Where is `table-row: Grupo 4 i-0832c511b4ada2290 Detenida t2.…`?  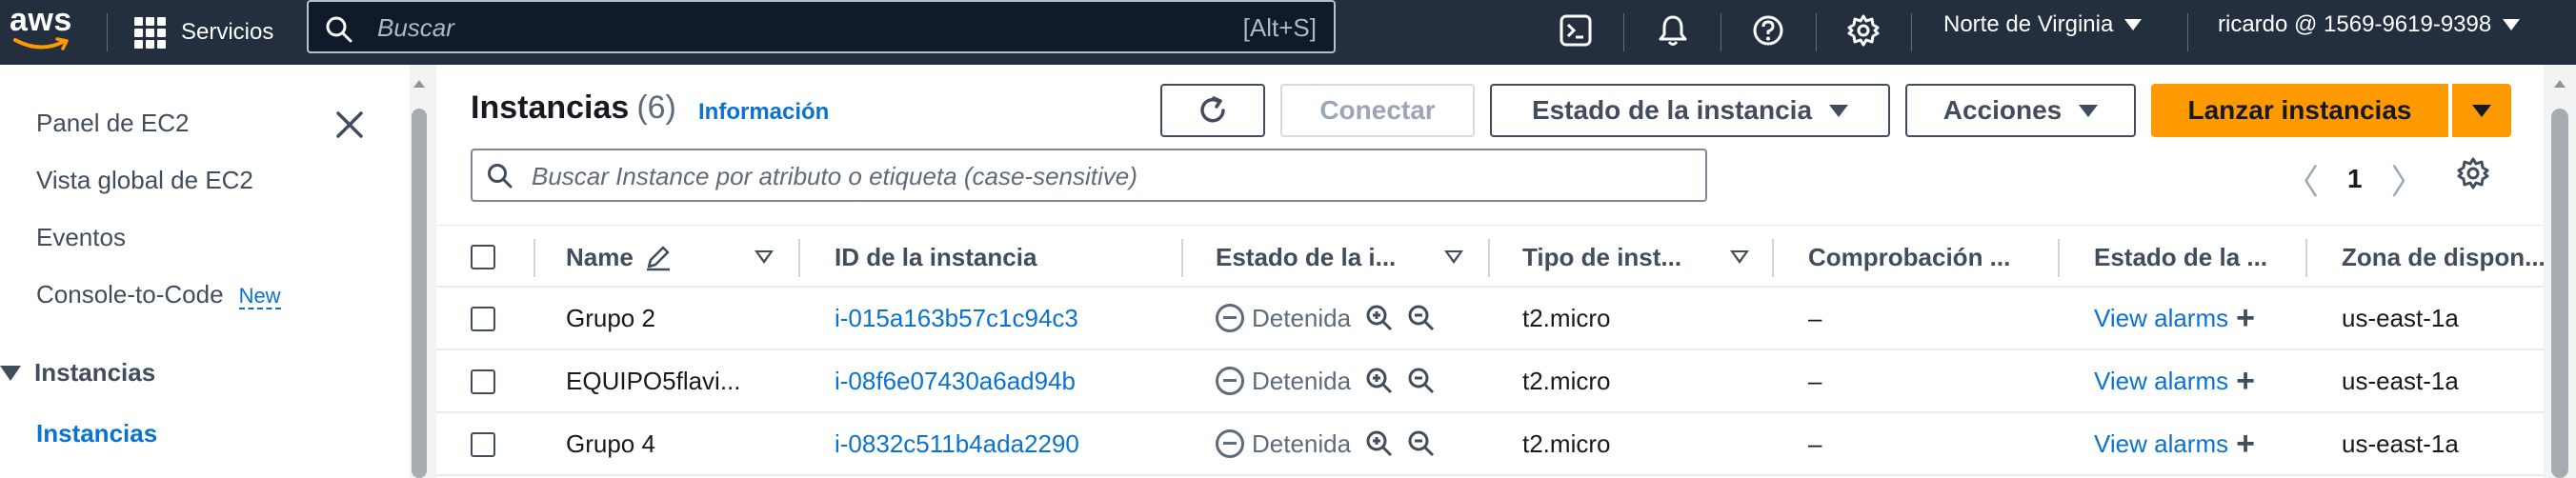
table-row: Grupo 4 i-0832c511b4ada2290 Detenida t2.… is located at coordinates (1490, 444).